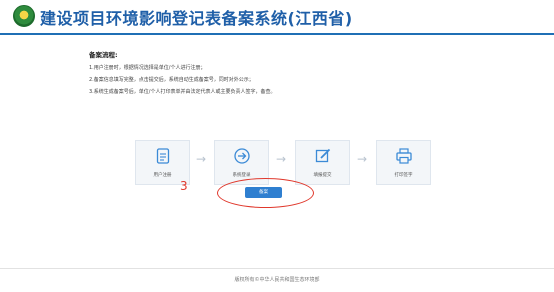 This screenshot has height=292, width=554. Describe the element at coordinates (322, 175) in the screenshot. I see `flow-step-label: 填报提交` at that location.